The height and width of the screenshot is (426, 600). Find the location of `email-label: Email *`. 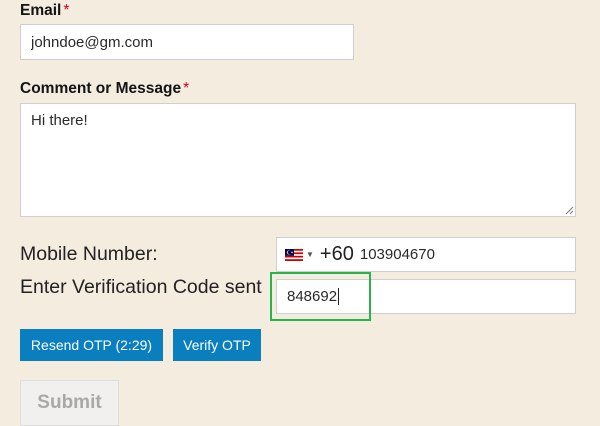

email-label: Email * is located at coordinates (44, 11).